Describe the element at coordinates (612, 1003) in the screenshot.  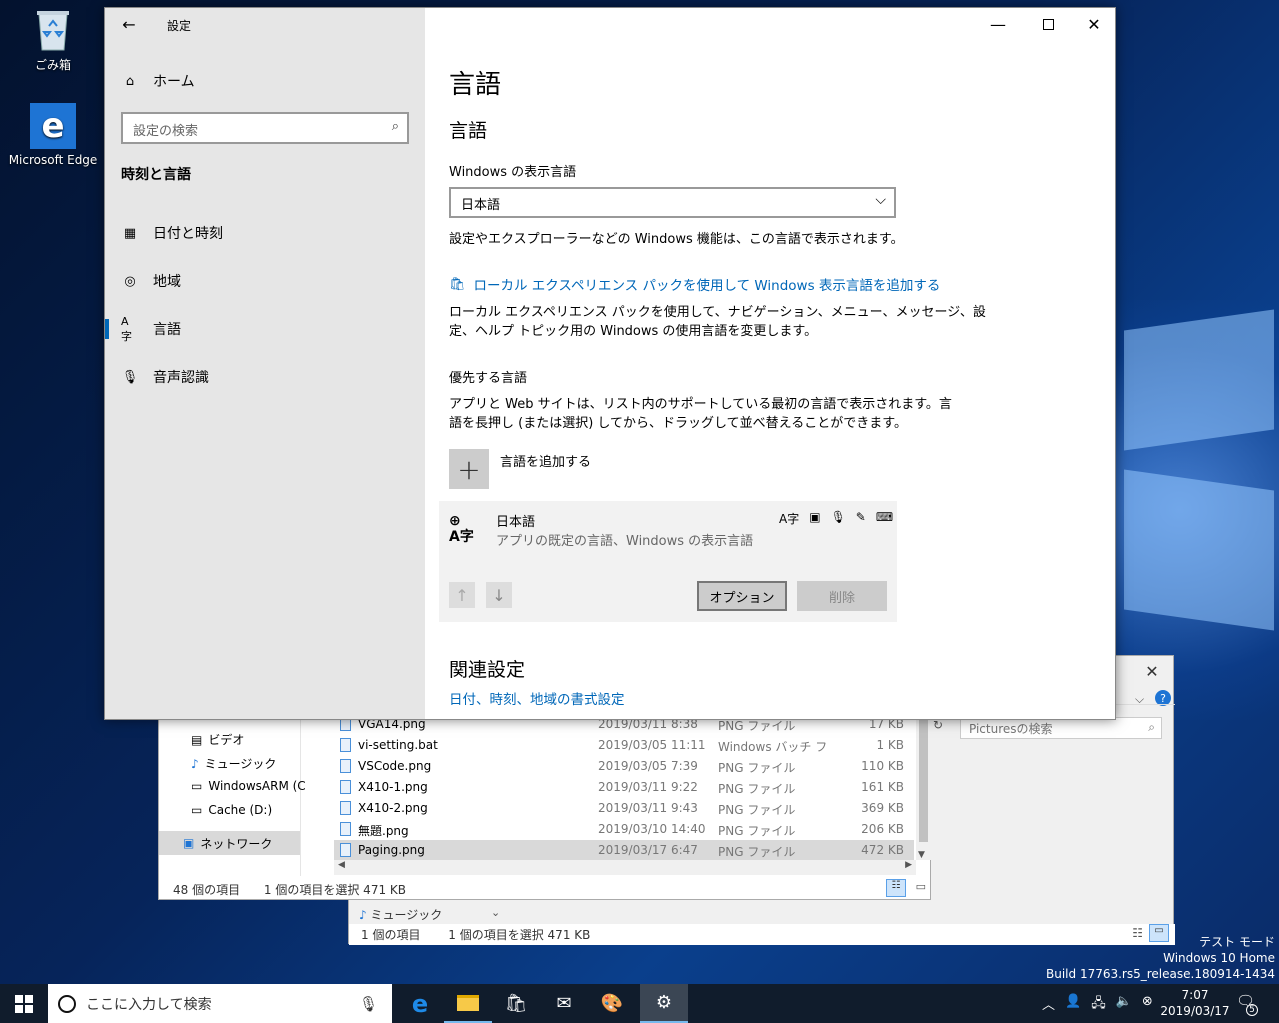
I see `taskbar-paint: 🎨` at that location.